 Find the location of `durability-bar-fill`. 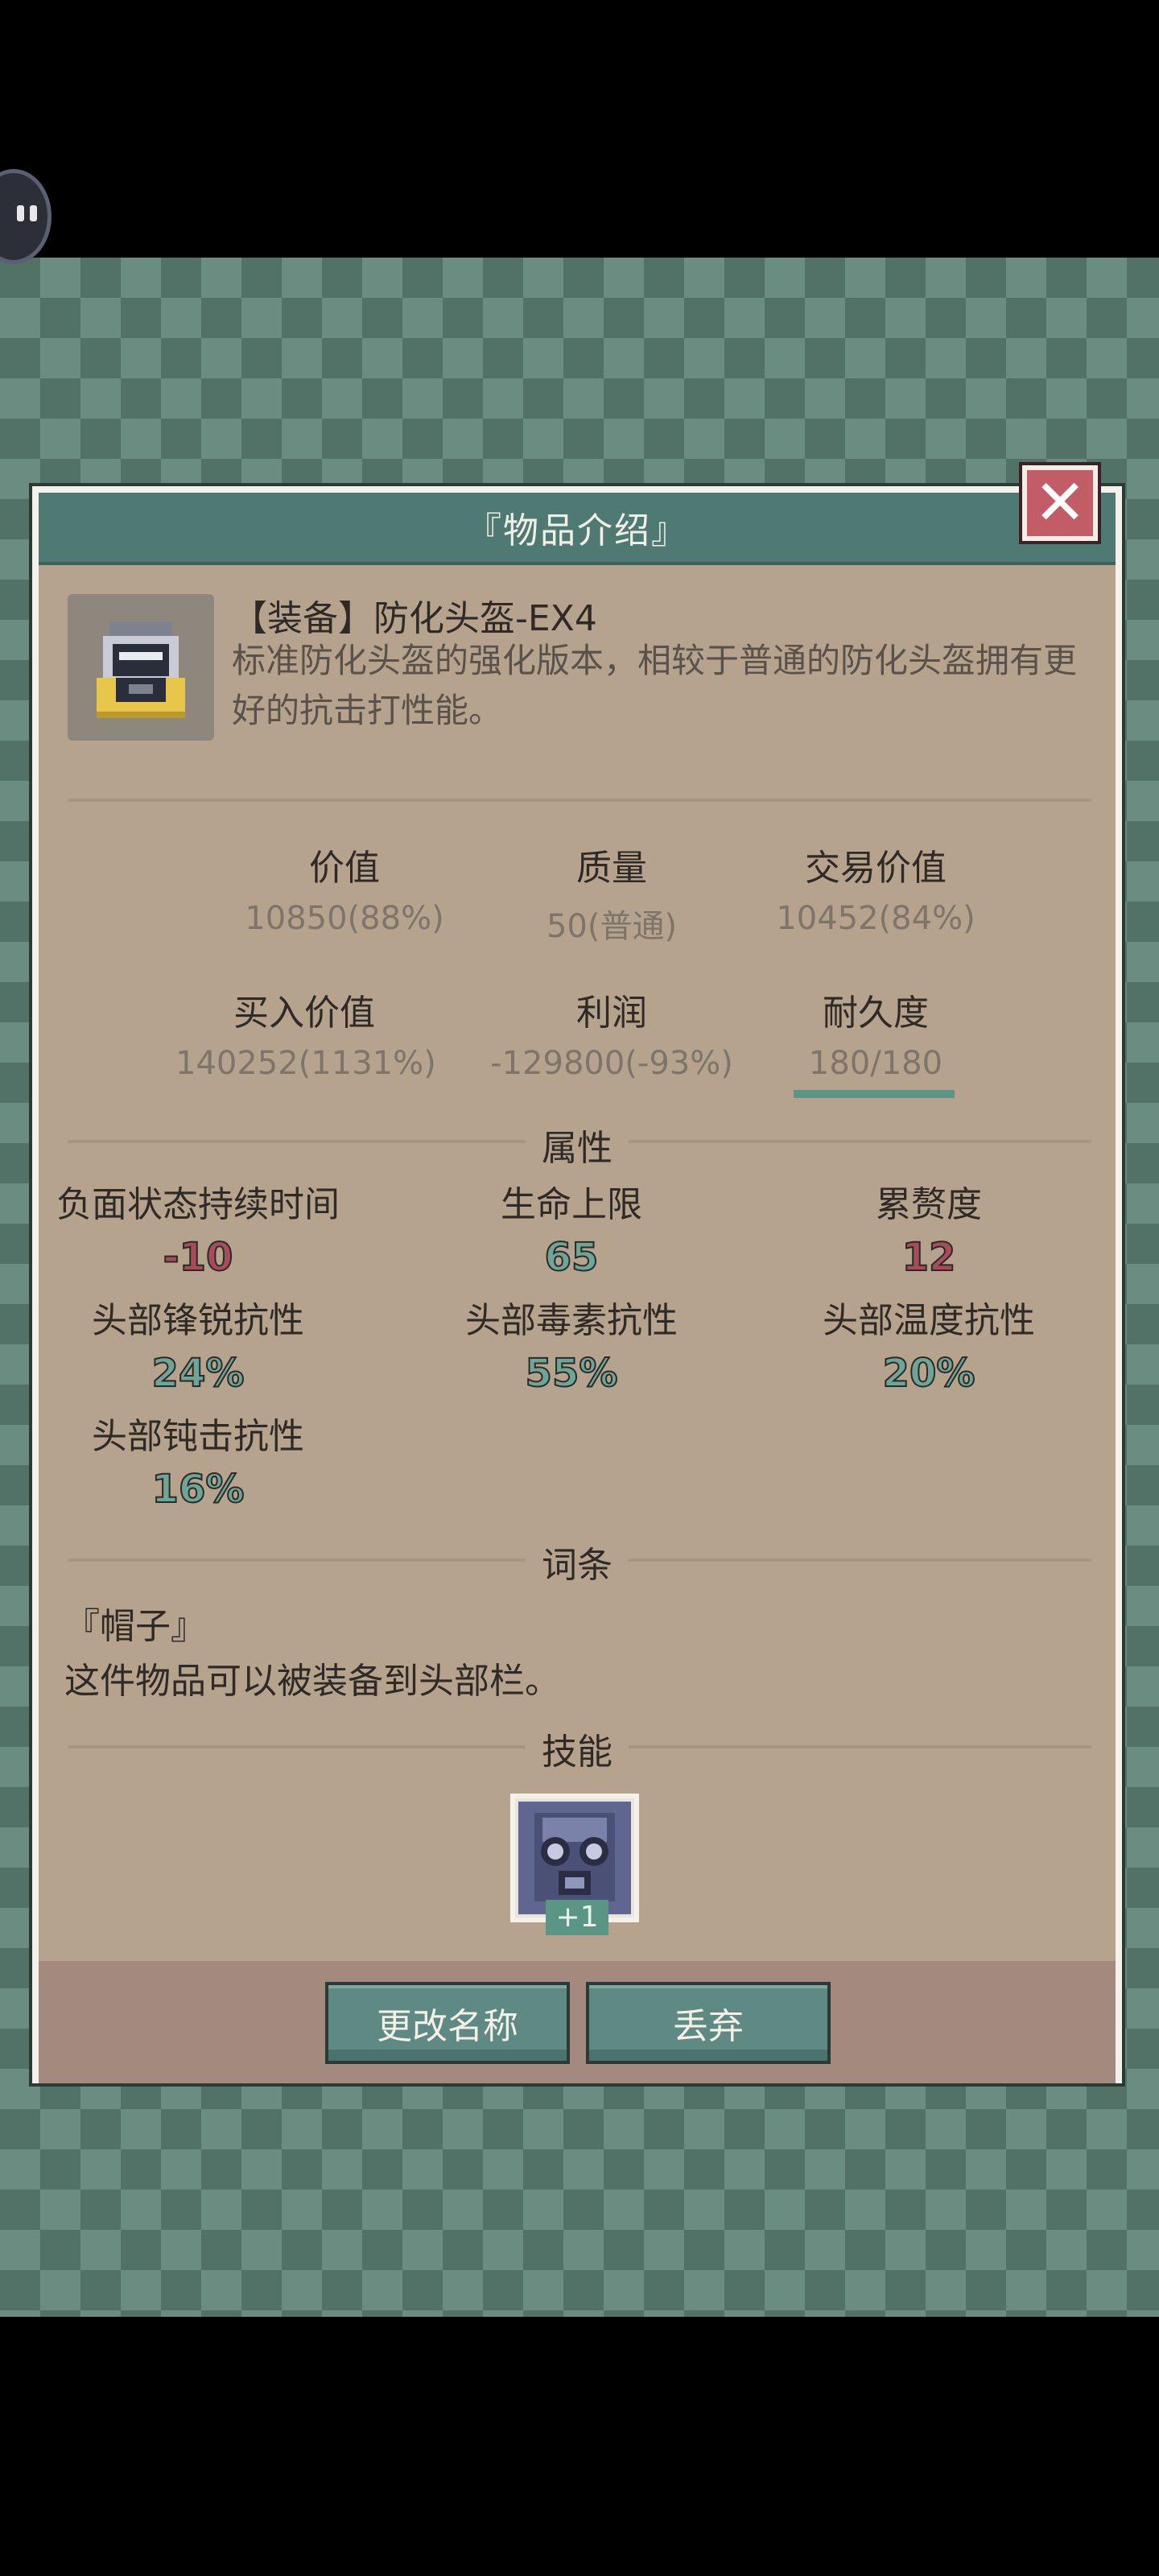

durability-bar-fill is located at coordinates (874, 1094).